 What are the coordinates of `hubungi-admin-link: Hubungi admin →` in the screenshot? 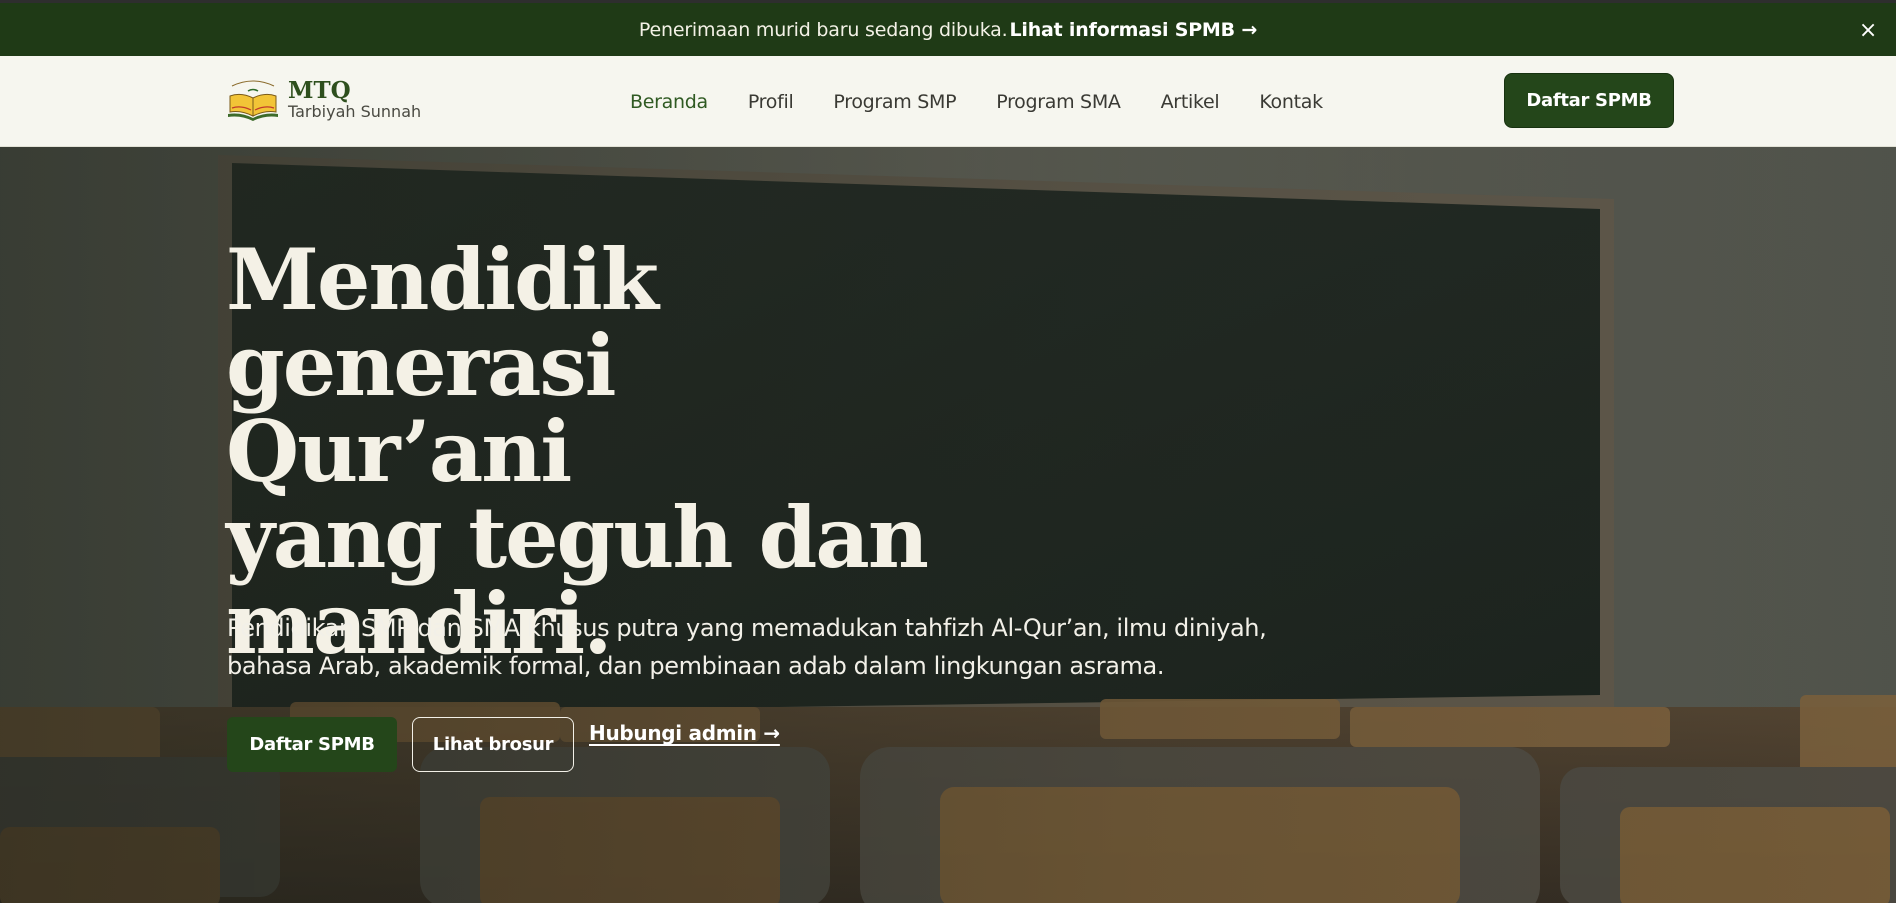 It's located at (684, 733).